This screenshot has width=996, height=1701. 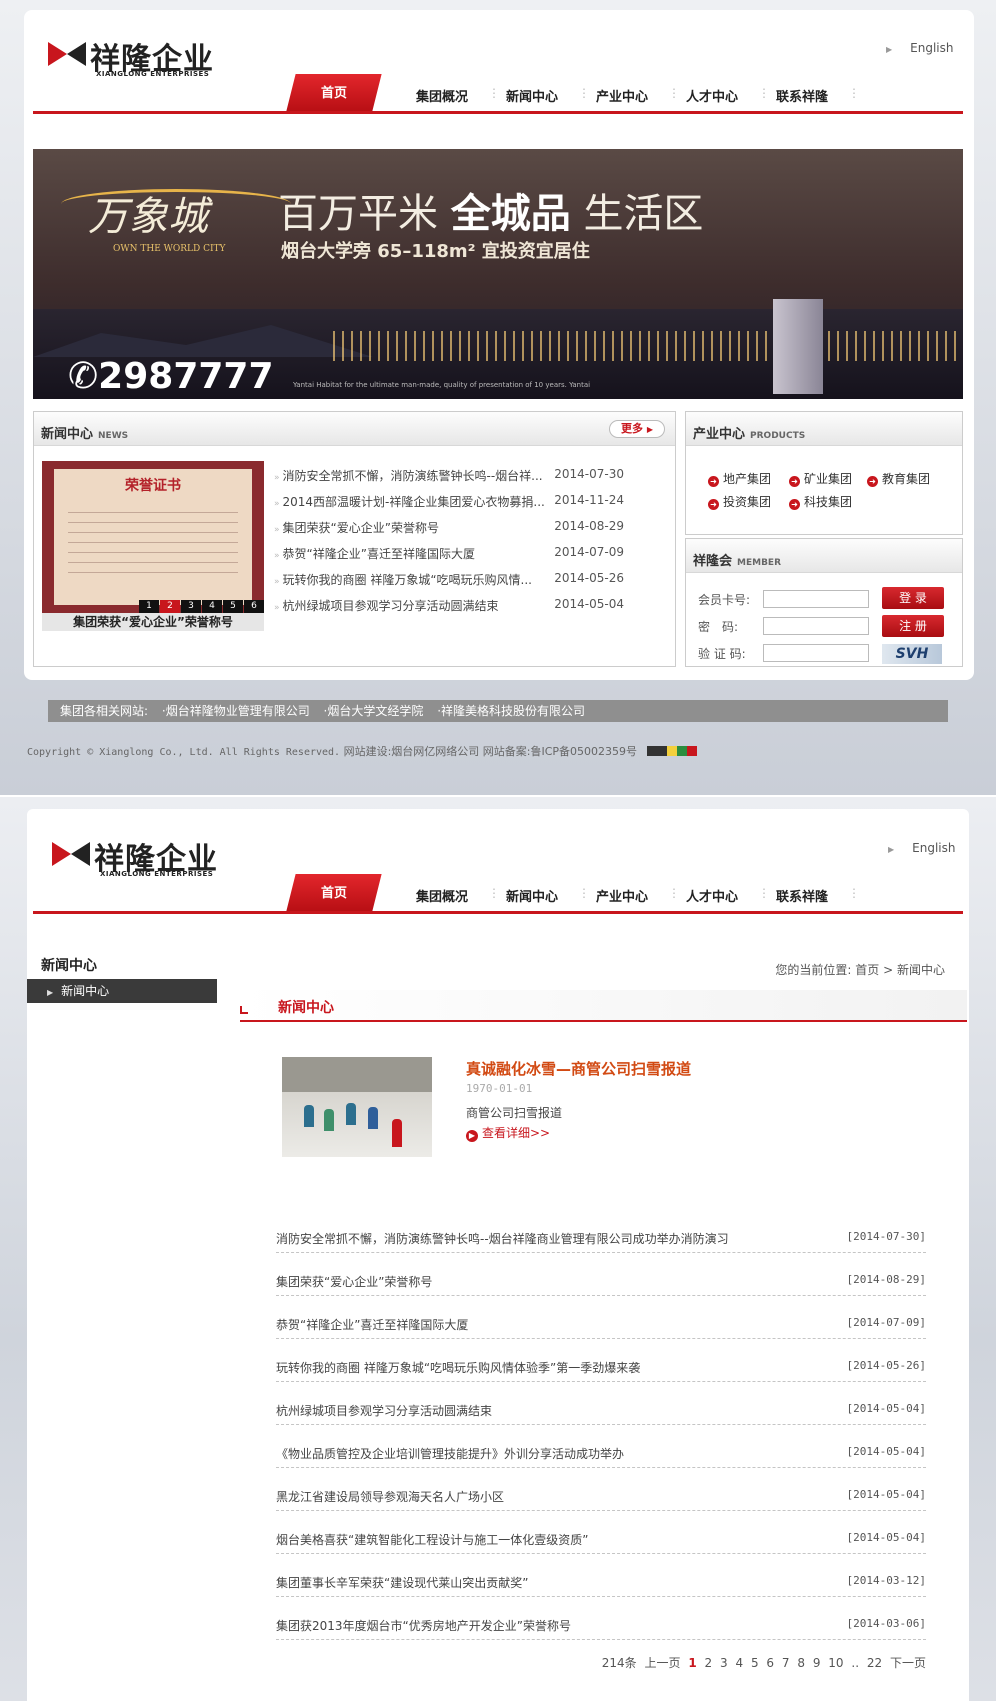 What do you see at coordinates (560, 751) in the screenshot?
I see `icp-record: 网站备案:鲁ICP备05002359号` at bounding box center [560, 751].